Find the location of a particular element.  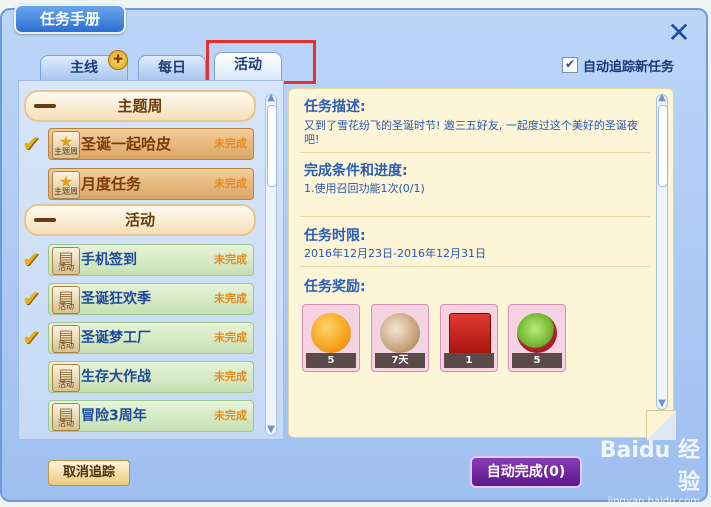

section-header-event: 活动 is located at coordinates (140, 220).